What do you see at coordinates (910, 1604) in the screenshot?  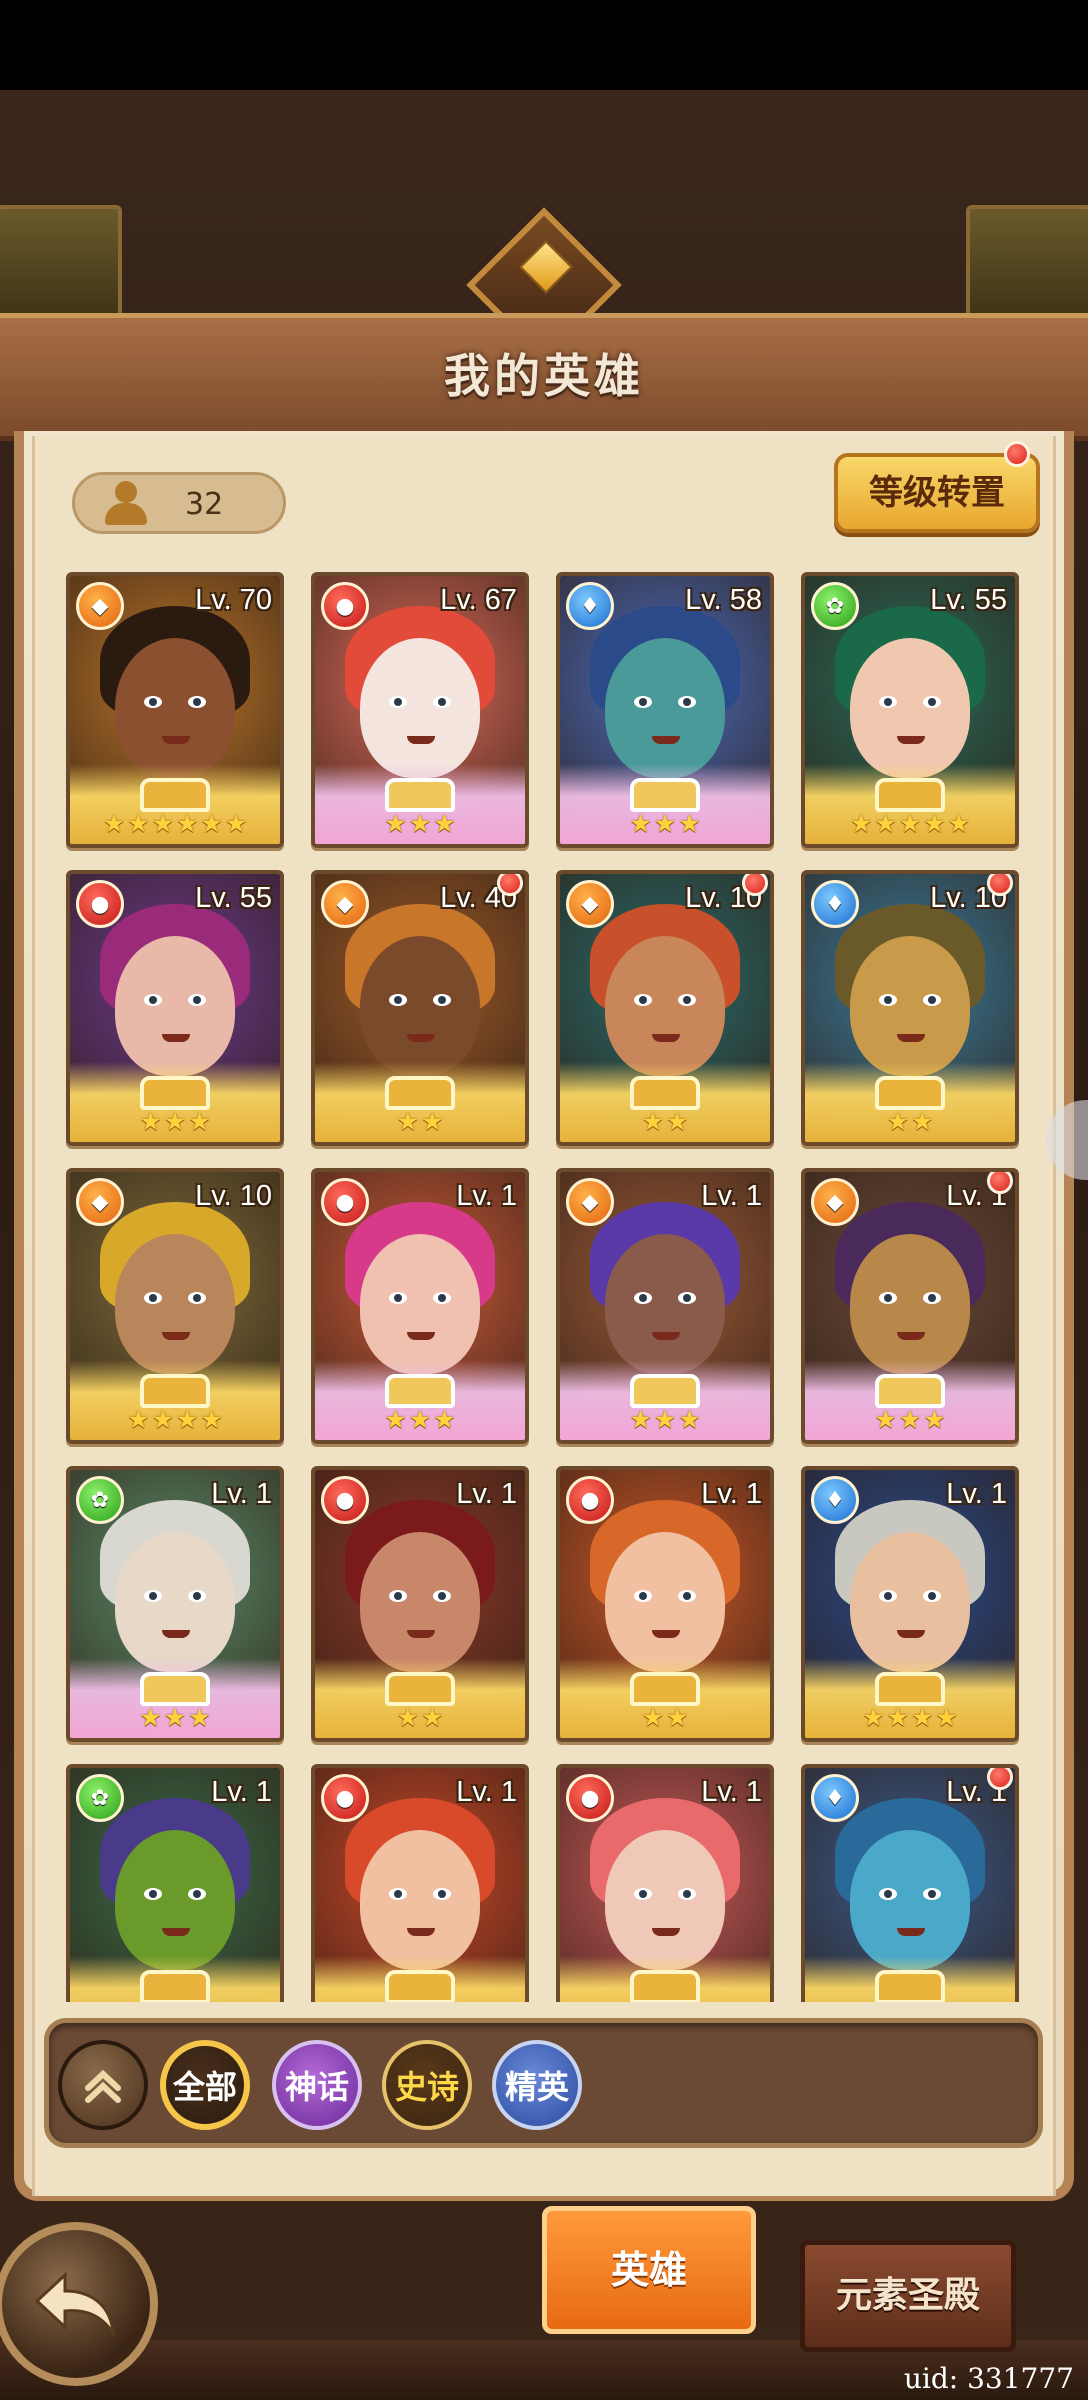 I see `hero-card: ♦ Lv. 1 ★★★★` at bounding box center [910, 1604].